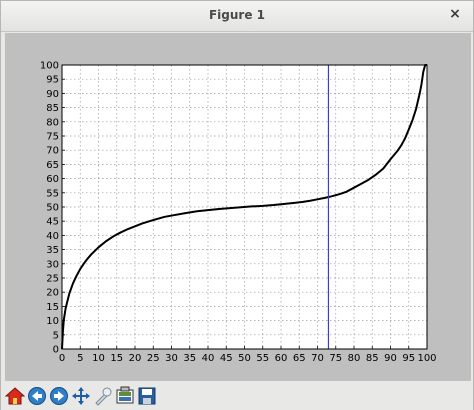 The image size is (474, 410). I want to click on title-bar: Figure 1 ×, so click(237, 16).